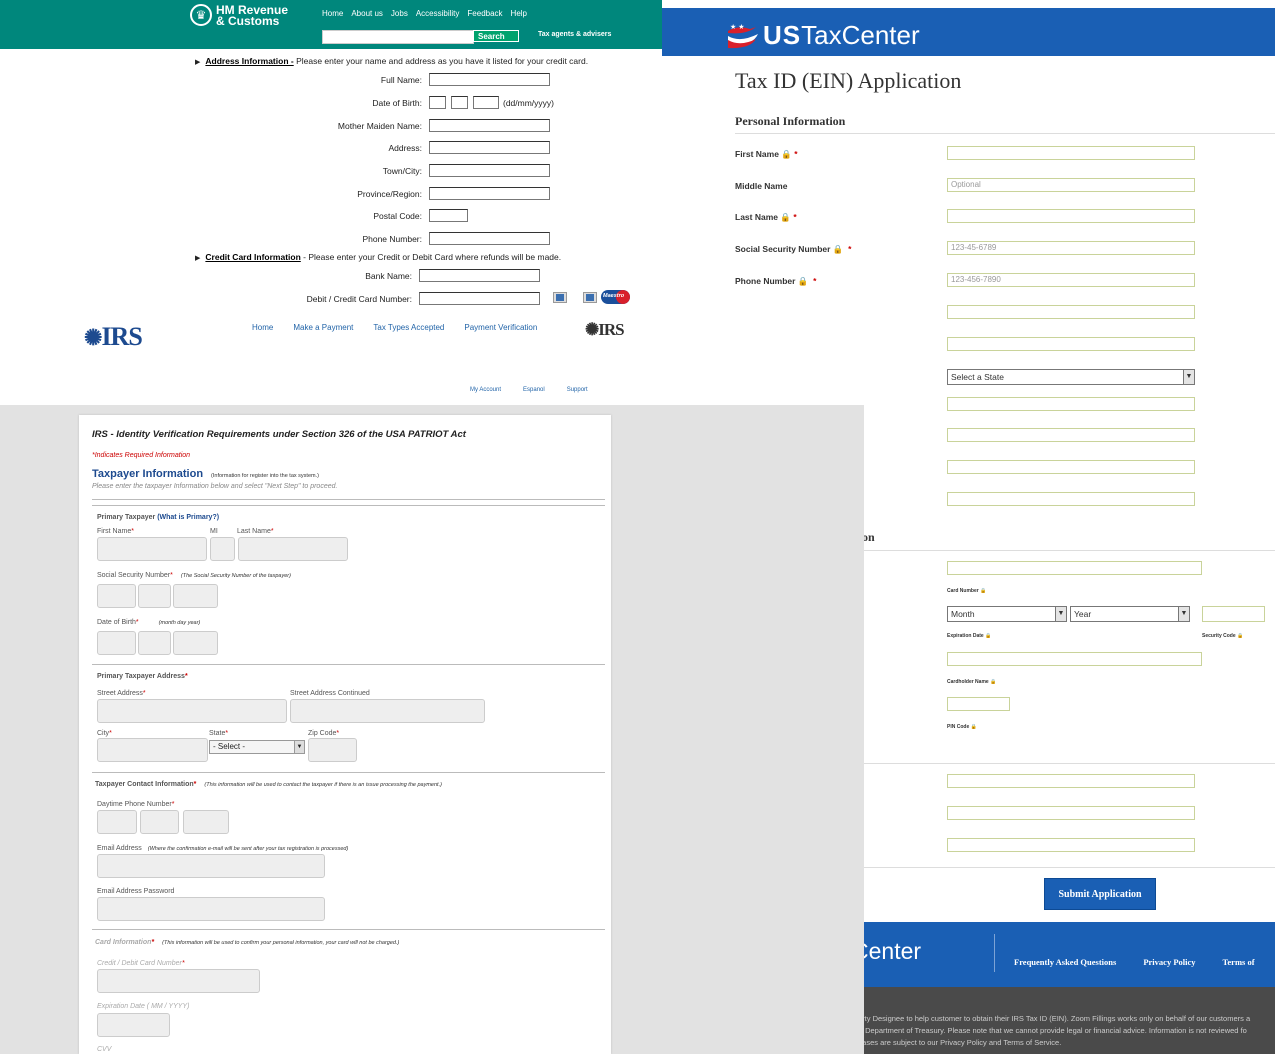 The height and width of the screenshot is (1054, 1275). I want to click on agents-link: Tax agents & advisers, so click(574, 34).